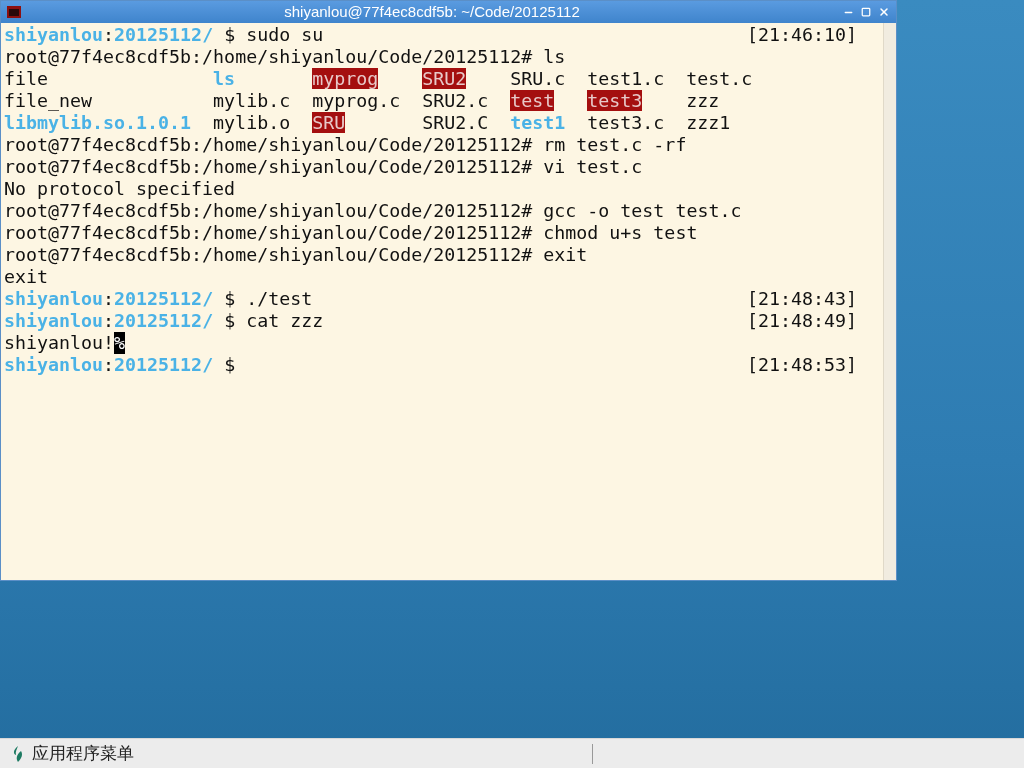 This screenshot has height=768, width=1024. Describe the element at coordinates (708, 122) in the screenshot. I see `file-name: zzz1` at that location.